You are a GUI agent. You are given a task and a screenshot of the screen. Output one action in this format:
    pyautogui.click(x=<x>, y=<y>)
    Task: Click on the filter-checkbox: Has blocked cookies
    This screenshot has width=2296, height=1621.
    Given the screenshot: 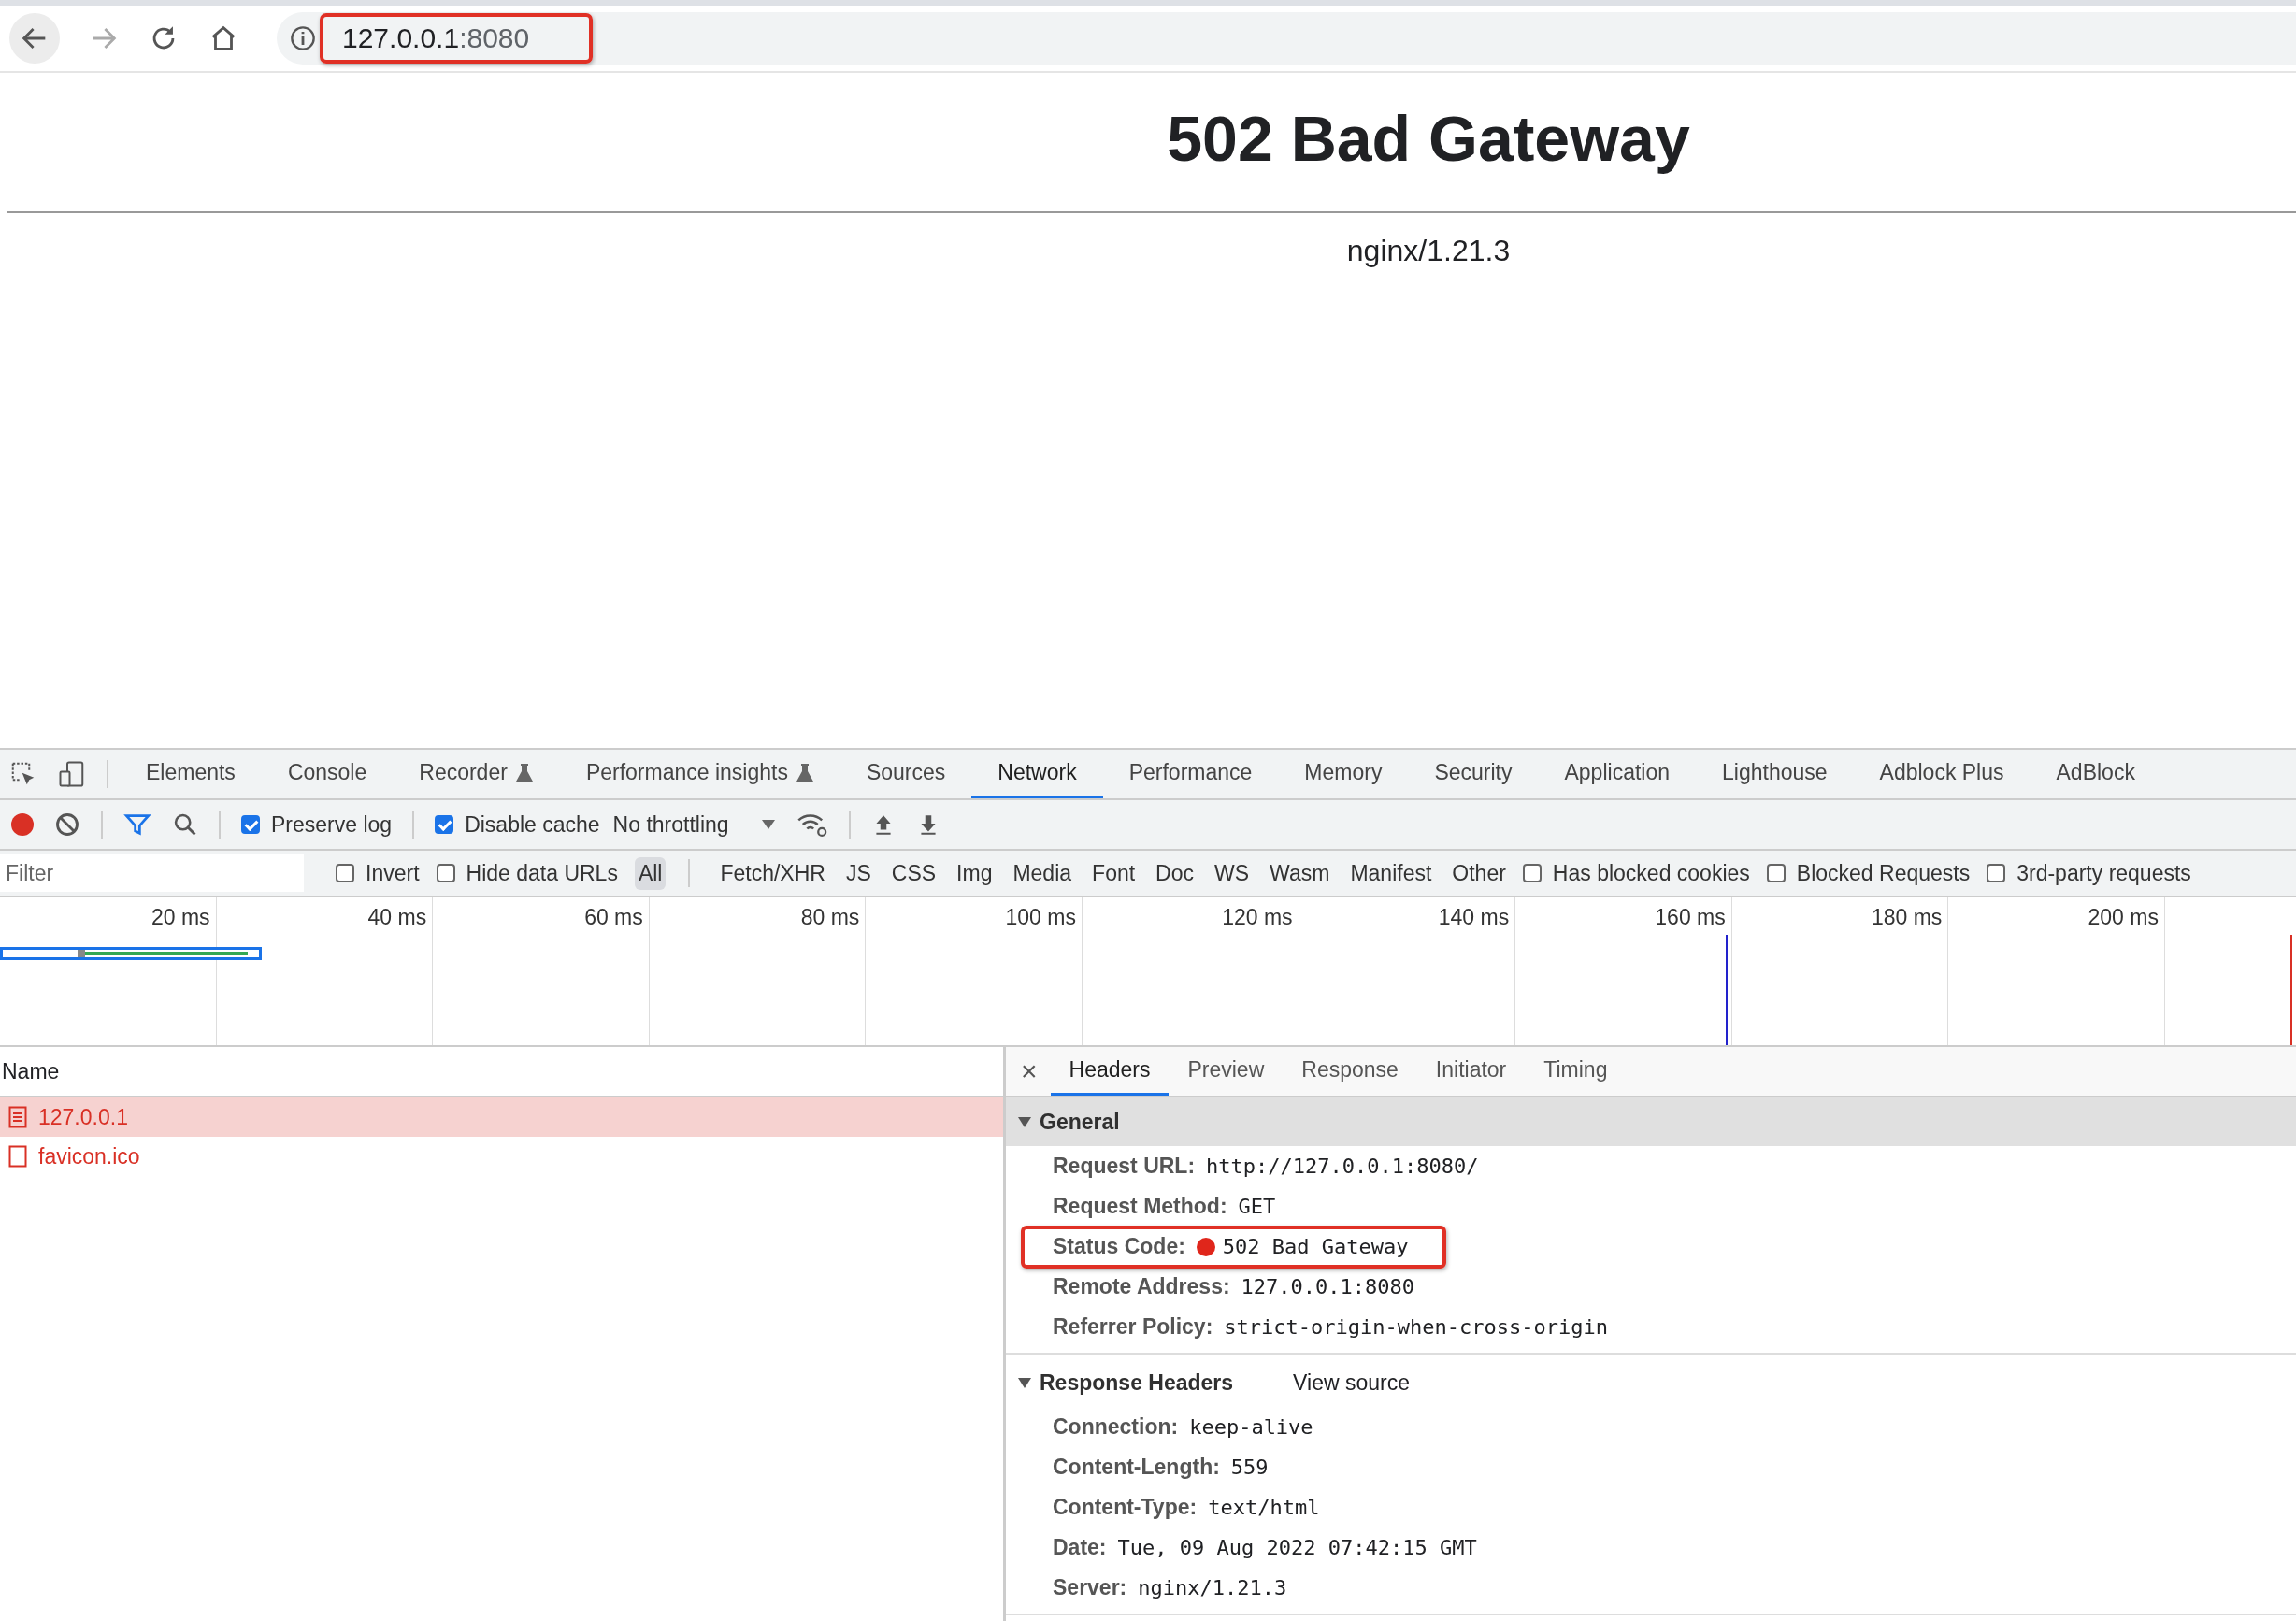 What is the action you would take?
    pyautogui.click(x=1636, y=873)
    